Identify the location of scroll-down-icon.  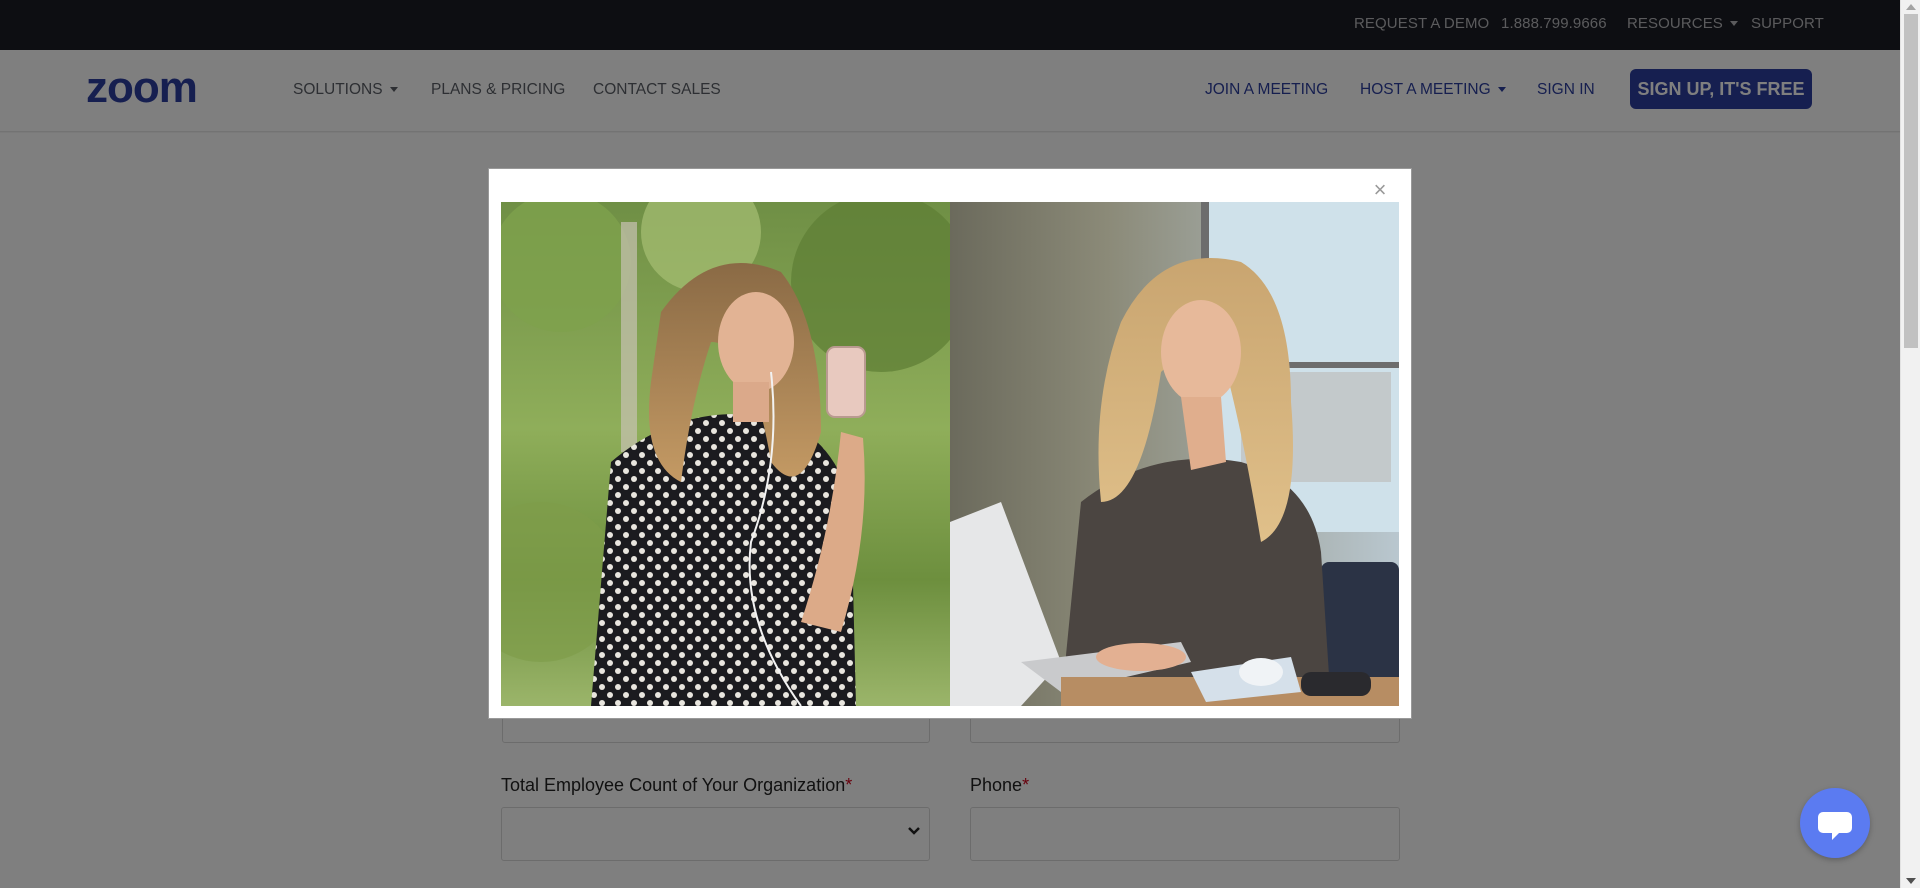
(1911, 881).